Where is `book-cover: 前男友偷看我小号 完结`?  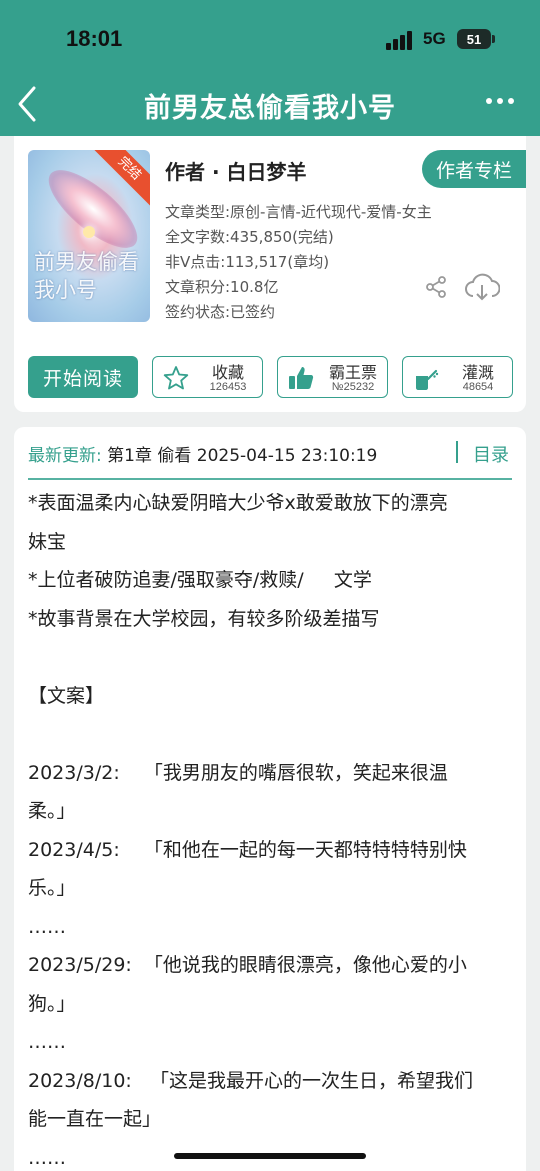
book-cover: 前男友偷看我小号 完结 is located at coordinates (89, 236).